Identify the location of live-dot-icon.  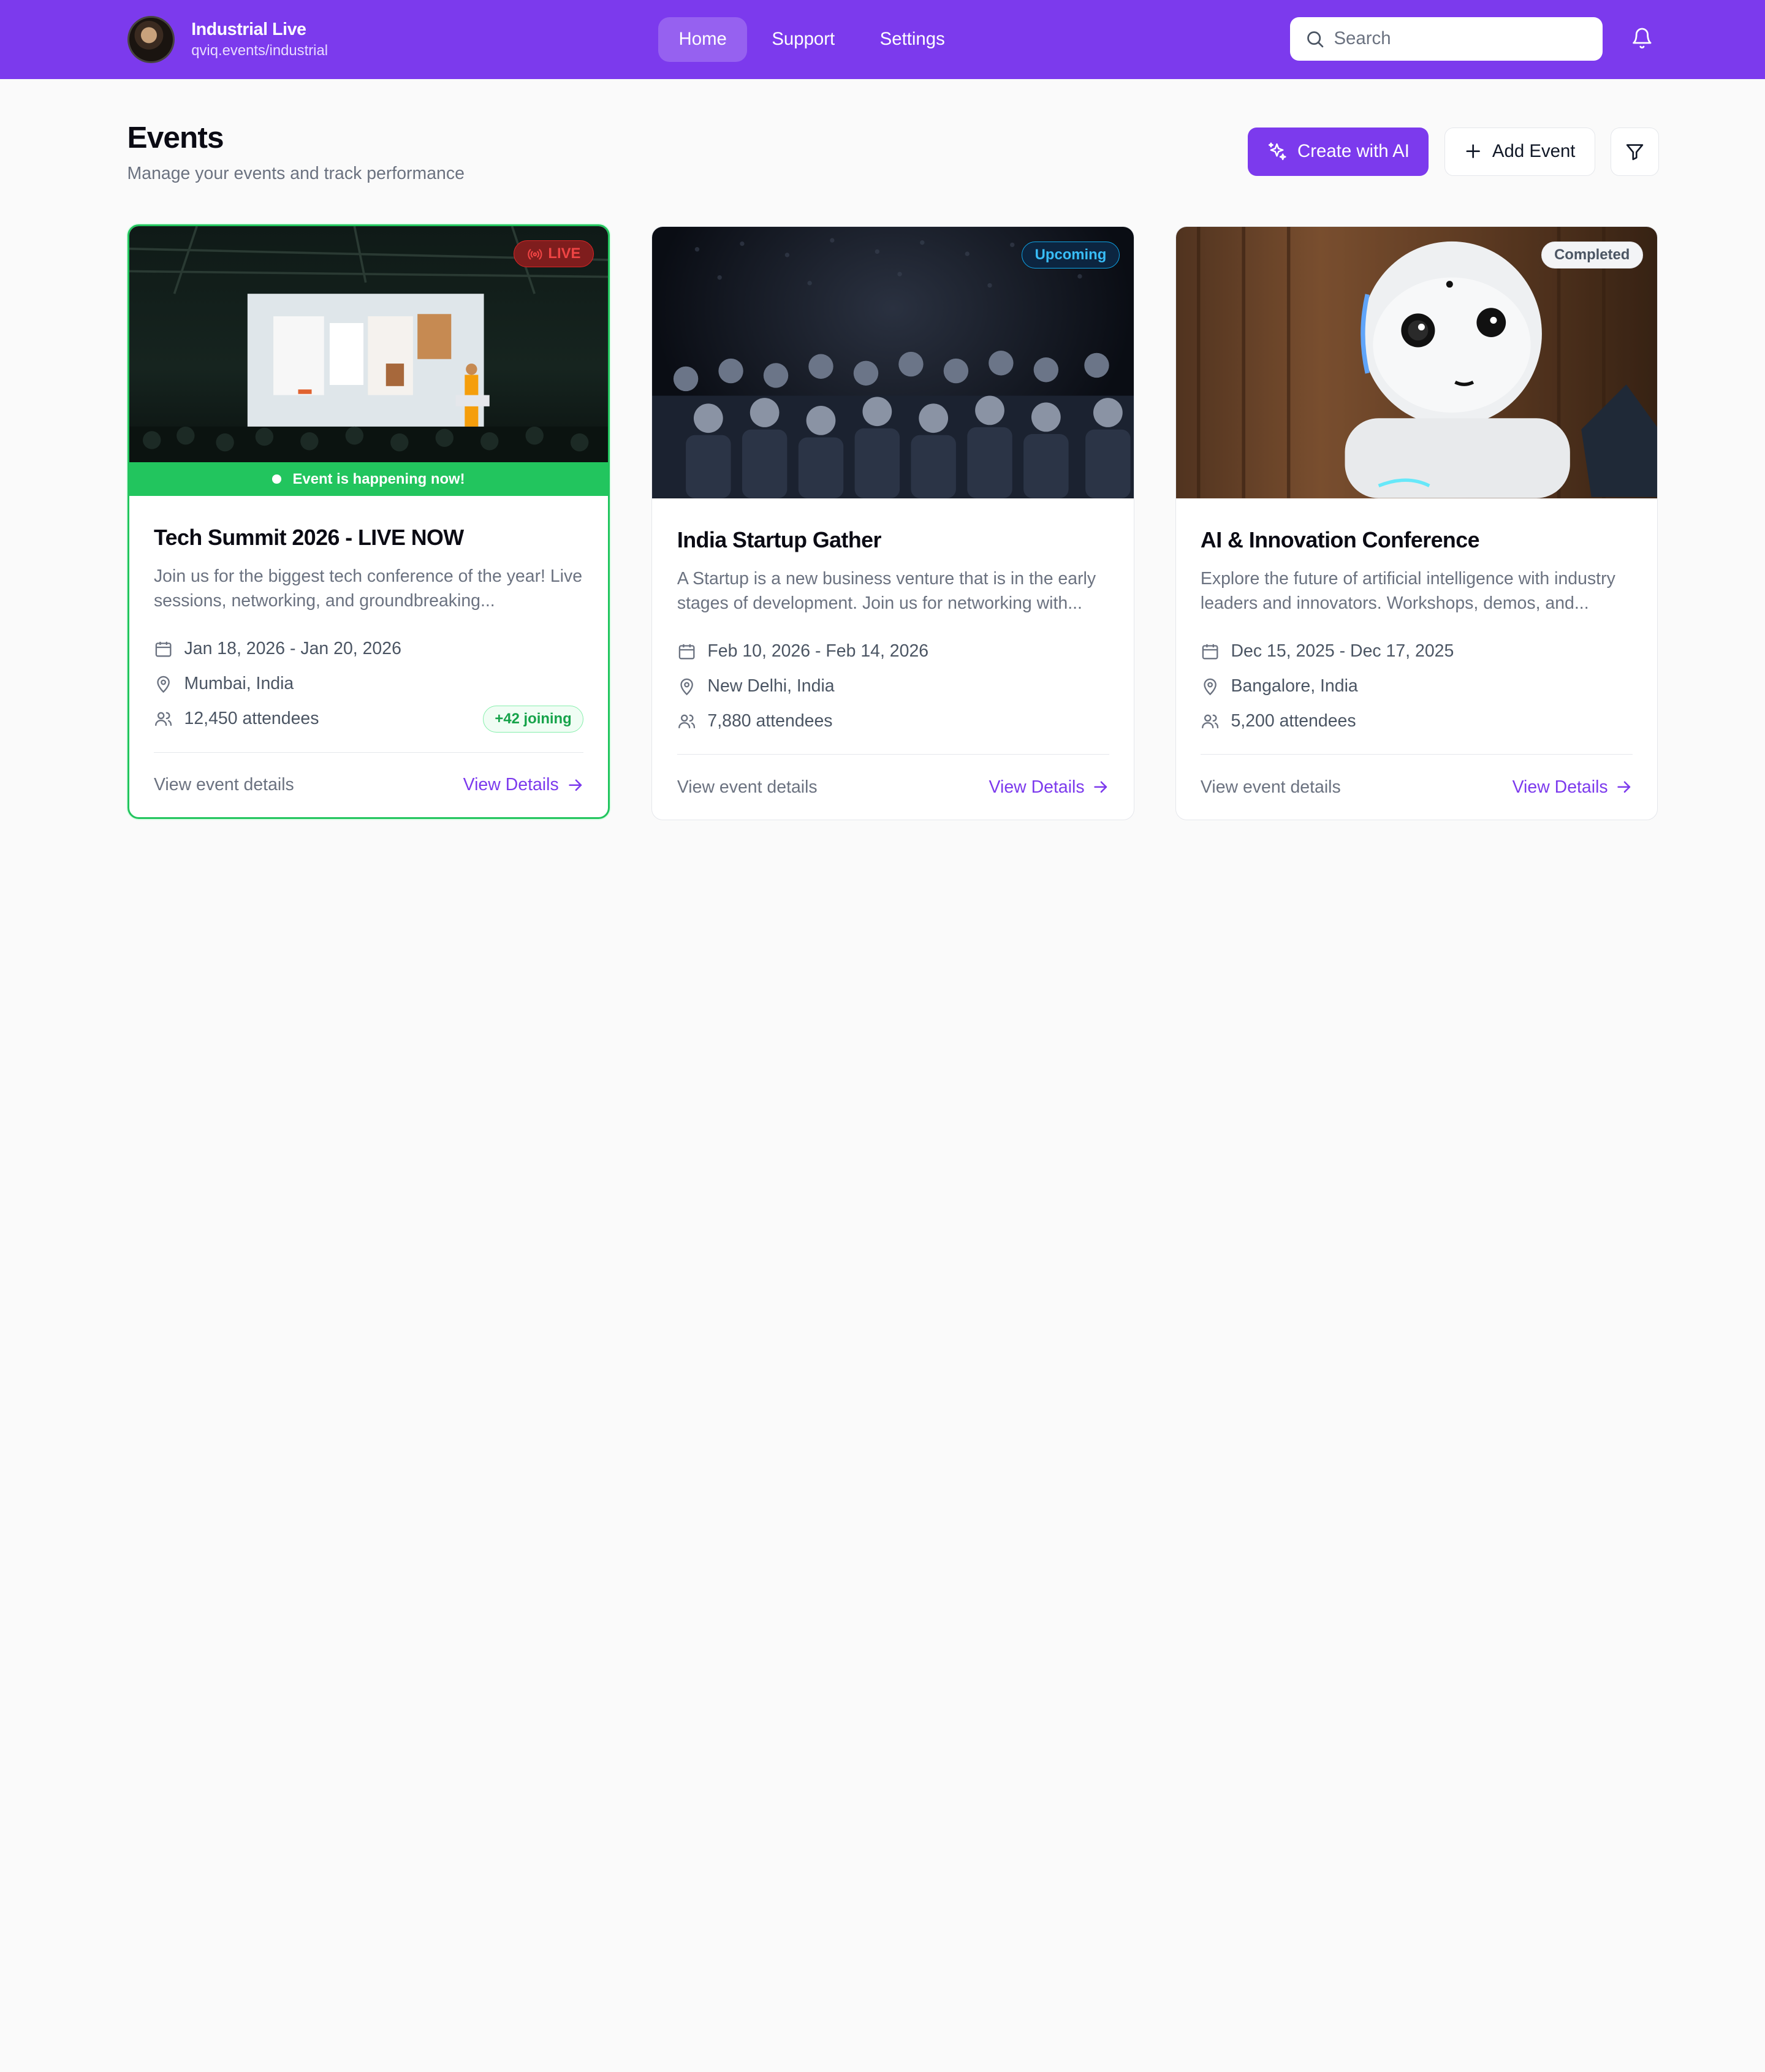
(277, 479).